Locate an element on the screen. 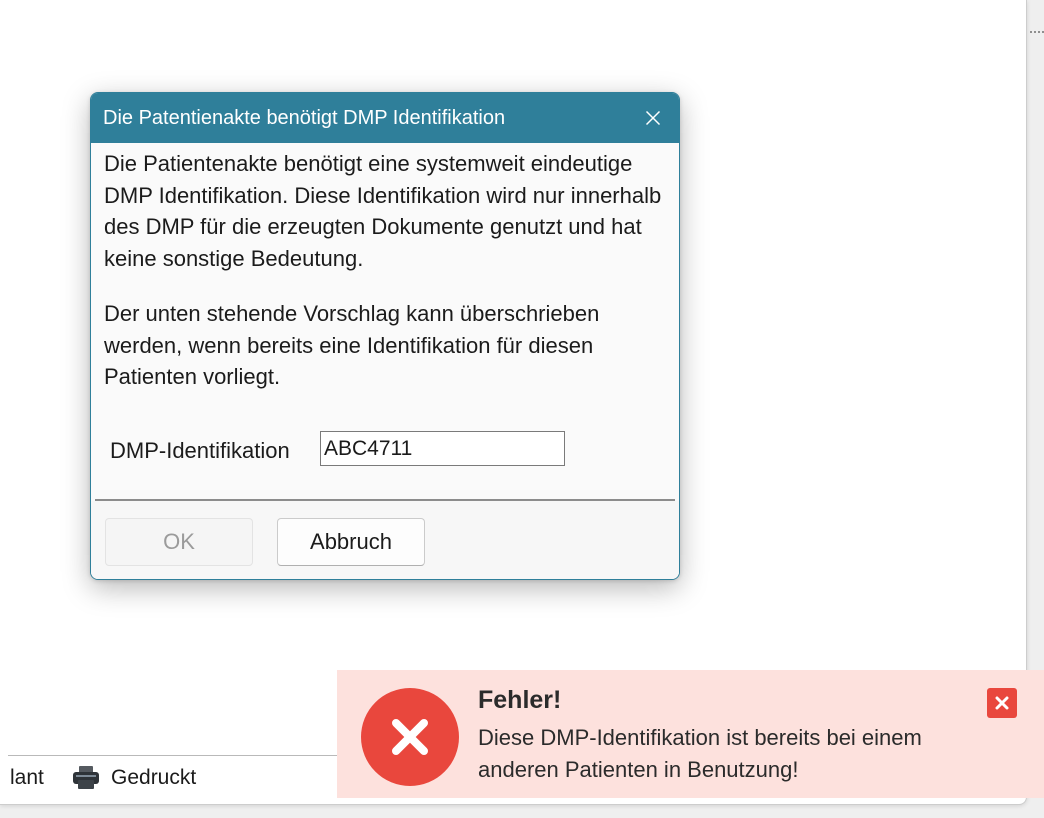 The image size is (1044, 818). dotted-divider is located at coordinates (1037, 32).